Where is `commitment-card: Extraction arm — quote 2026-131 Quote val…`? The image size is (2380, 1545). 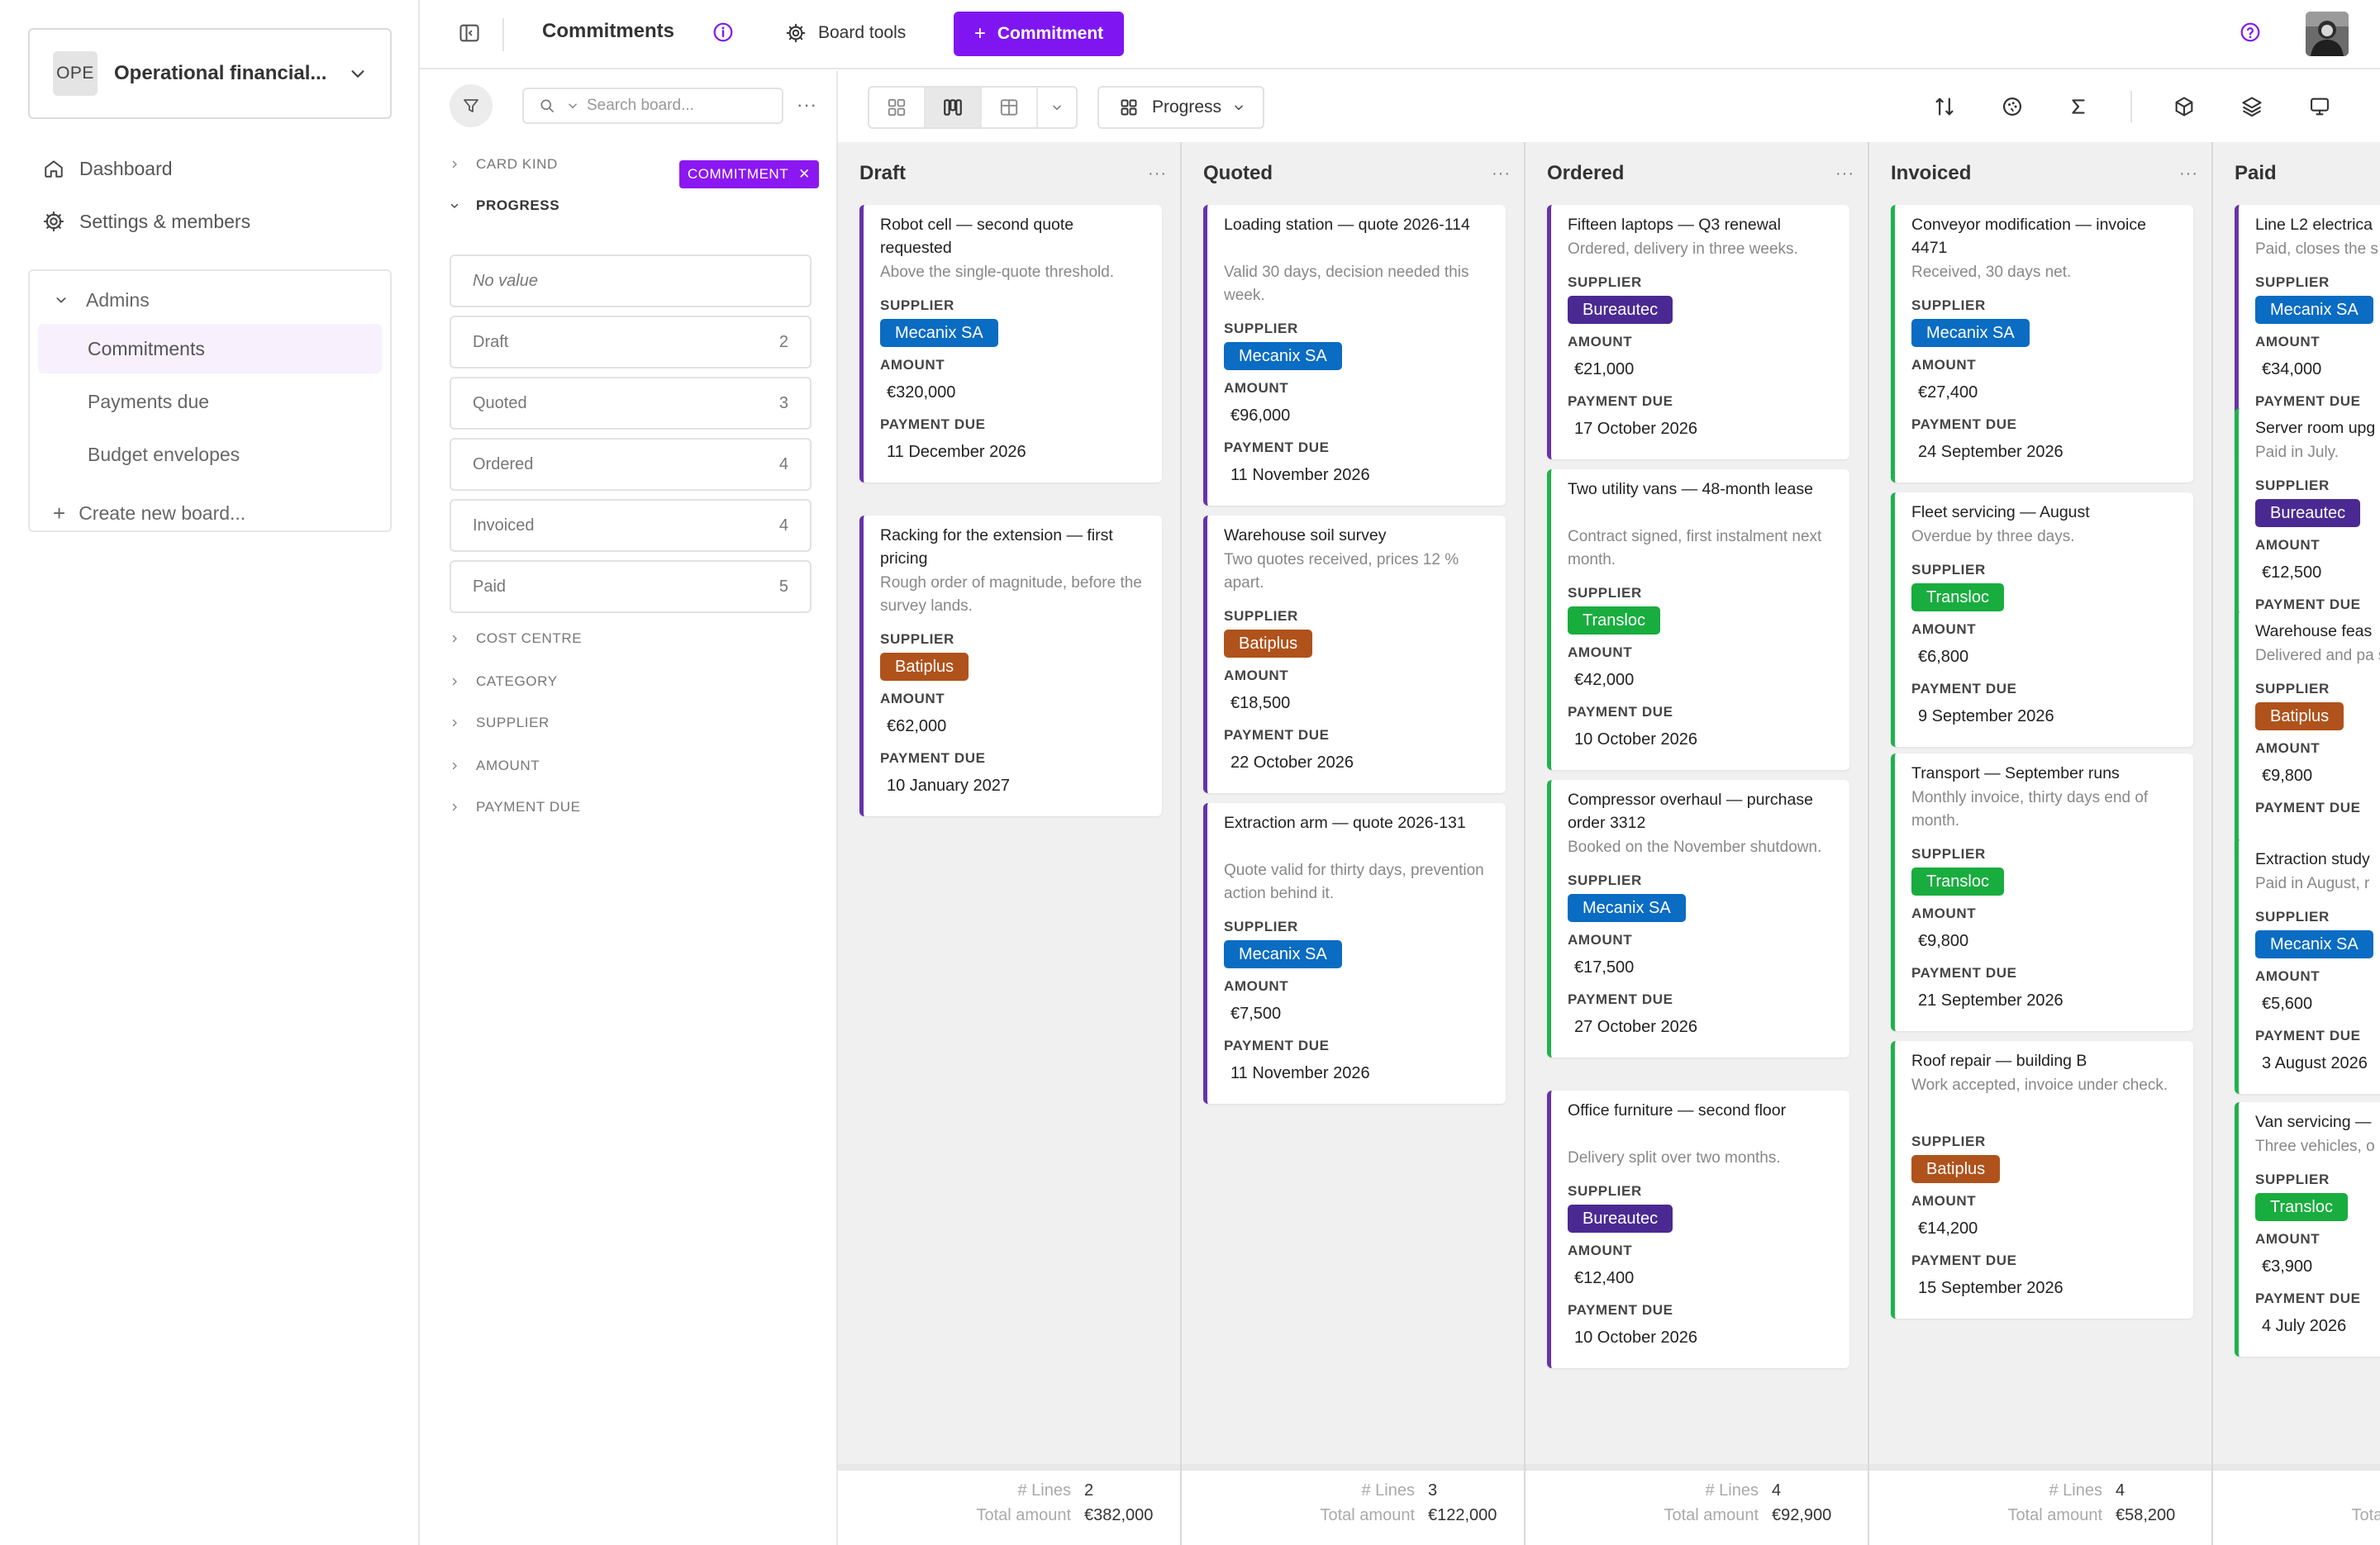
commitment-card: Extraction arm — quote 2026-131 Quote val… is located at coordinates (1354, 953).